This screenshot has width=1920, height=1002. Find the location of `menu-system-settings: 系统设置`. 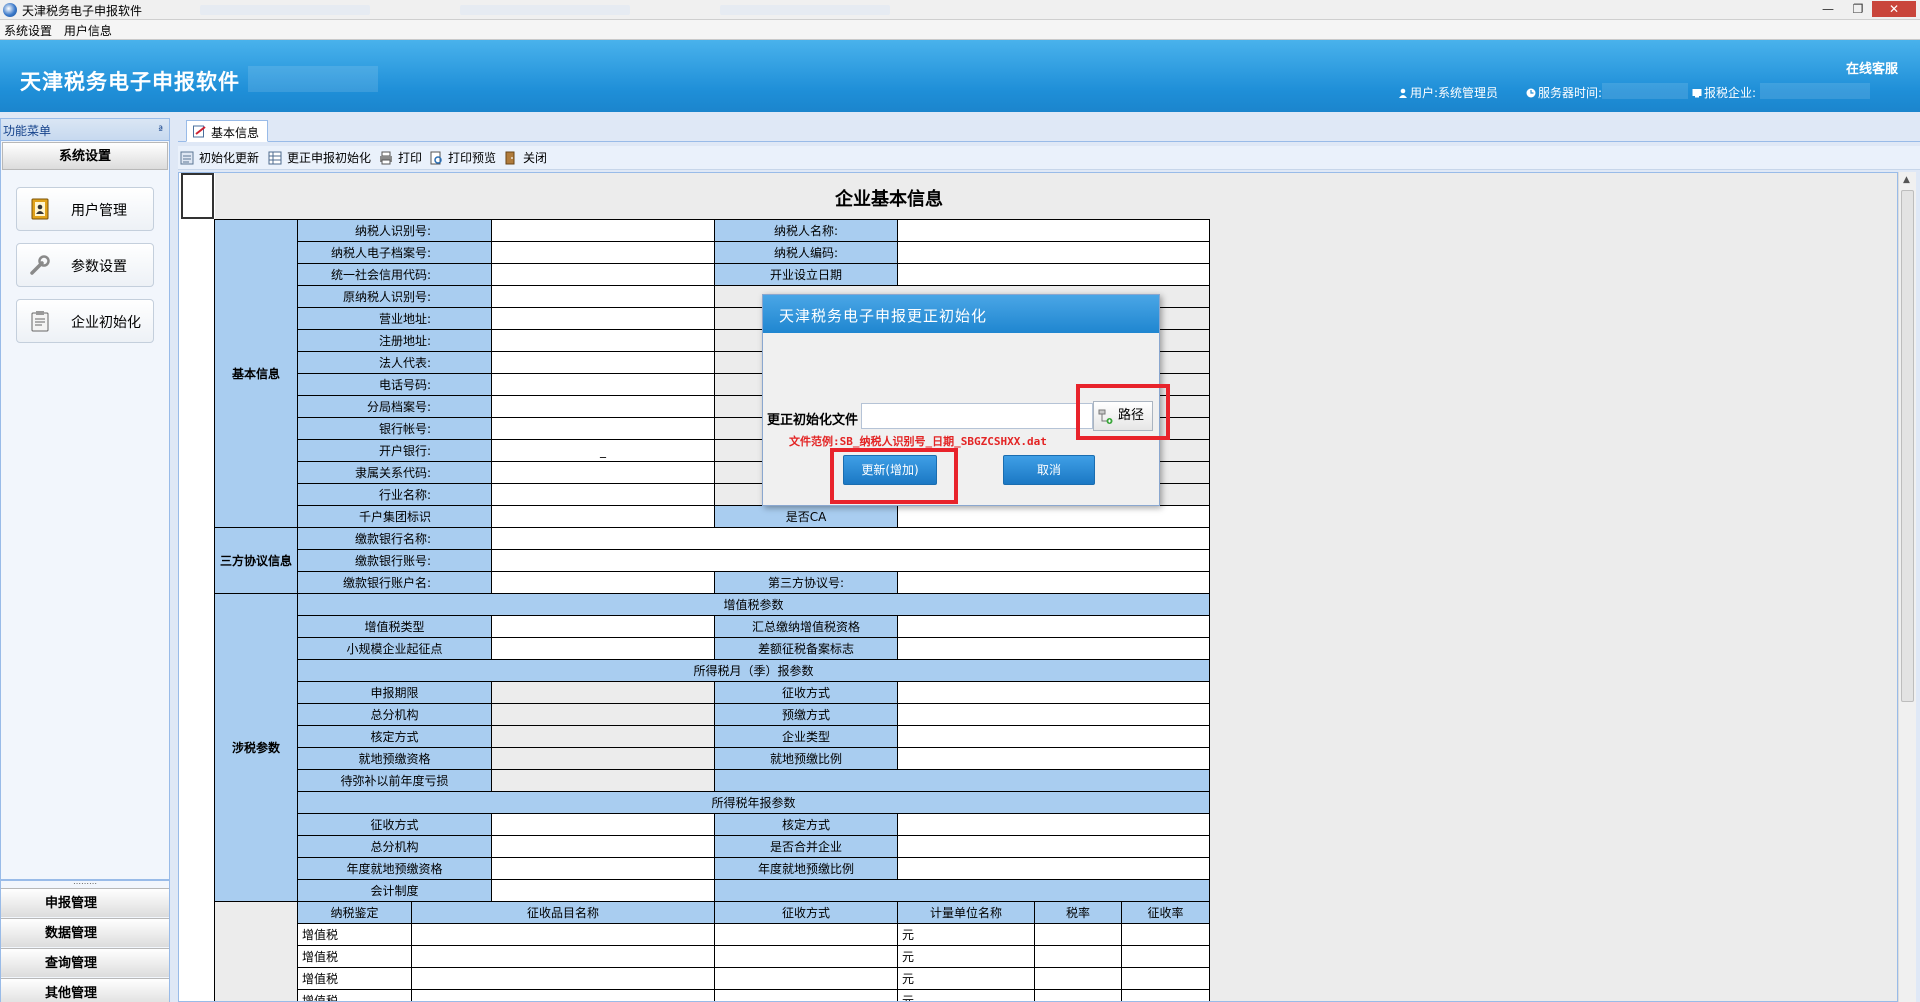

menu-system-settings: 系统设置 is located at coordinates (28, 29).